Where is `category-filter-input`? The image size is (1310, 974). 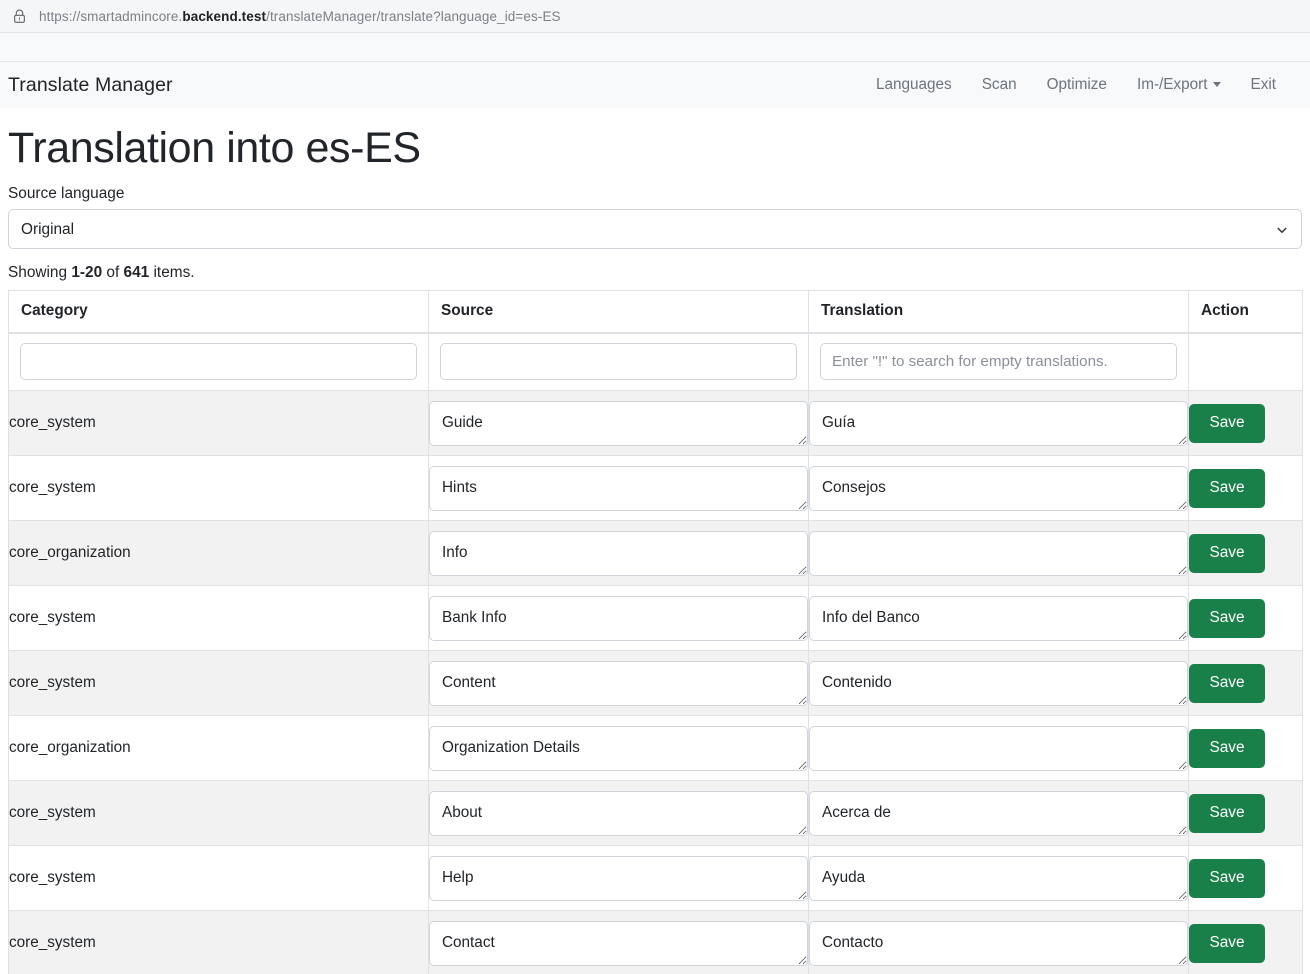 category-filter-input is located at coordinates (218, 362).